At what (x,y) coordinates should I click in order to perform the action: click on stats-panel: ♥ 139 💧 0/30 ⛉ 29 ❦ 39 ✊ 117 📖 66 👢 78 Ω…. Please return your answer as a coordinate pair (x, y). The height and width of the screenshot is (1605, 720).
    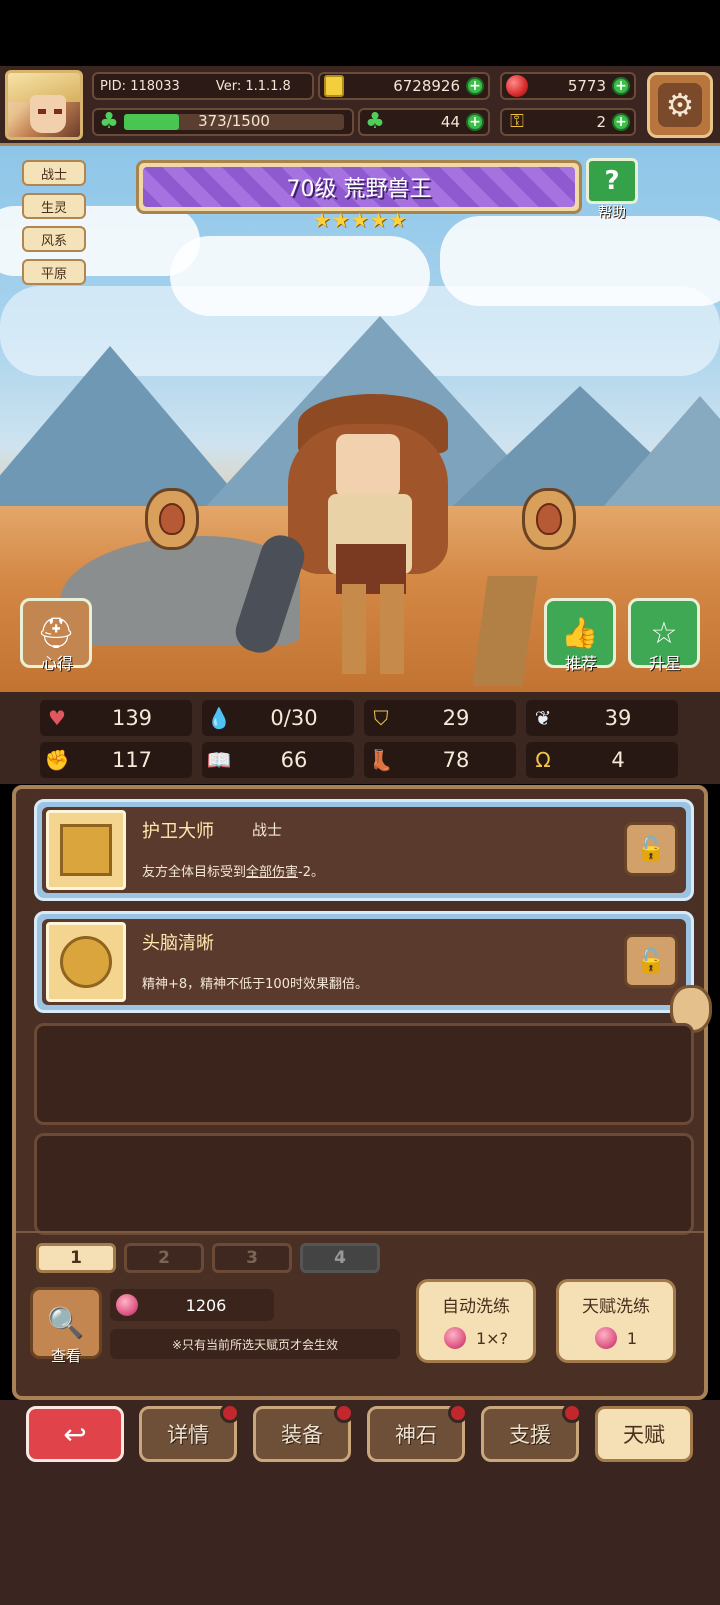
    Looking at the image, I should click on (360, 738).